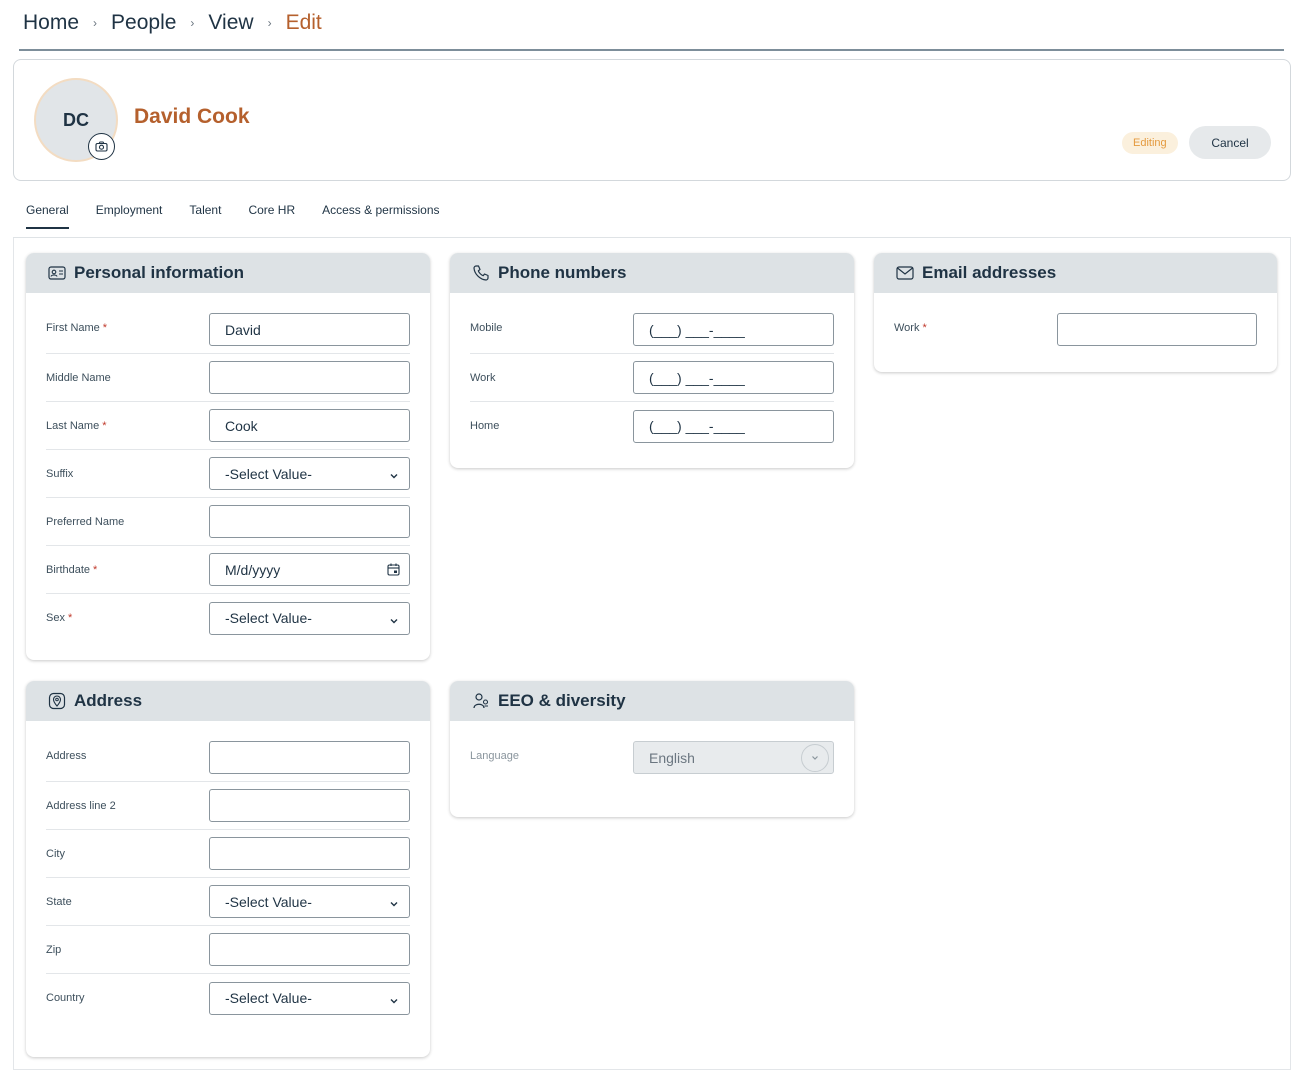 The height and width of the screenshot is (1078, 1292). I want to click on birthdate-input: M/d/yyyy, so click(309, 569).